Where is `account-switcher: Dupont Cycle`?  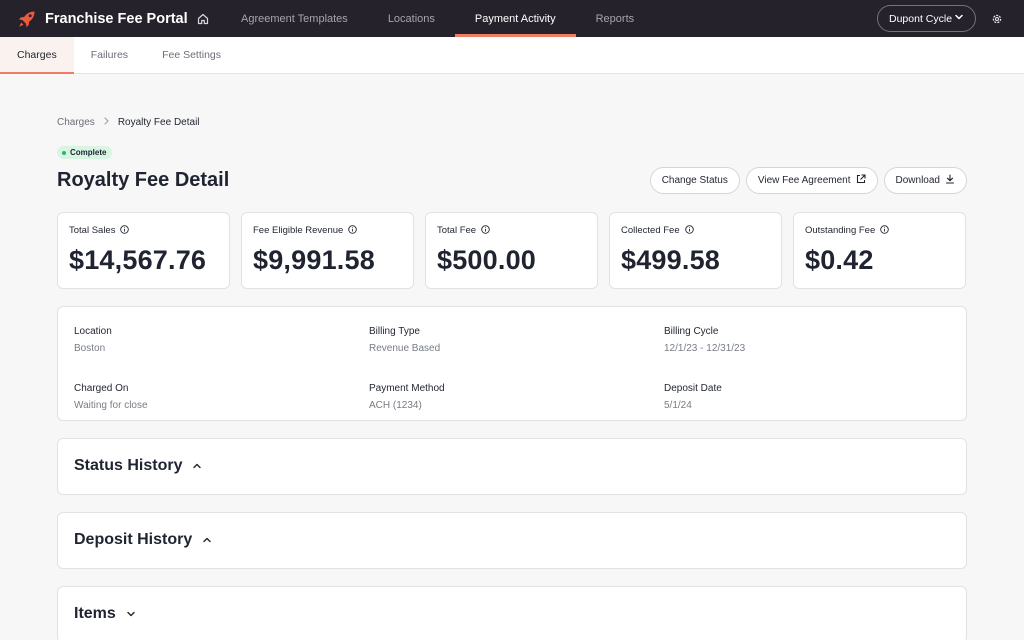
account-switcher: Dupont Cycle is located at coordinates (926, 18).